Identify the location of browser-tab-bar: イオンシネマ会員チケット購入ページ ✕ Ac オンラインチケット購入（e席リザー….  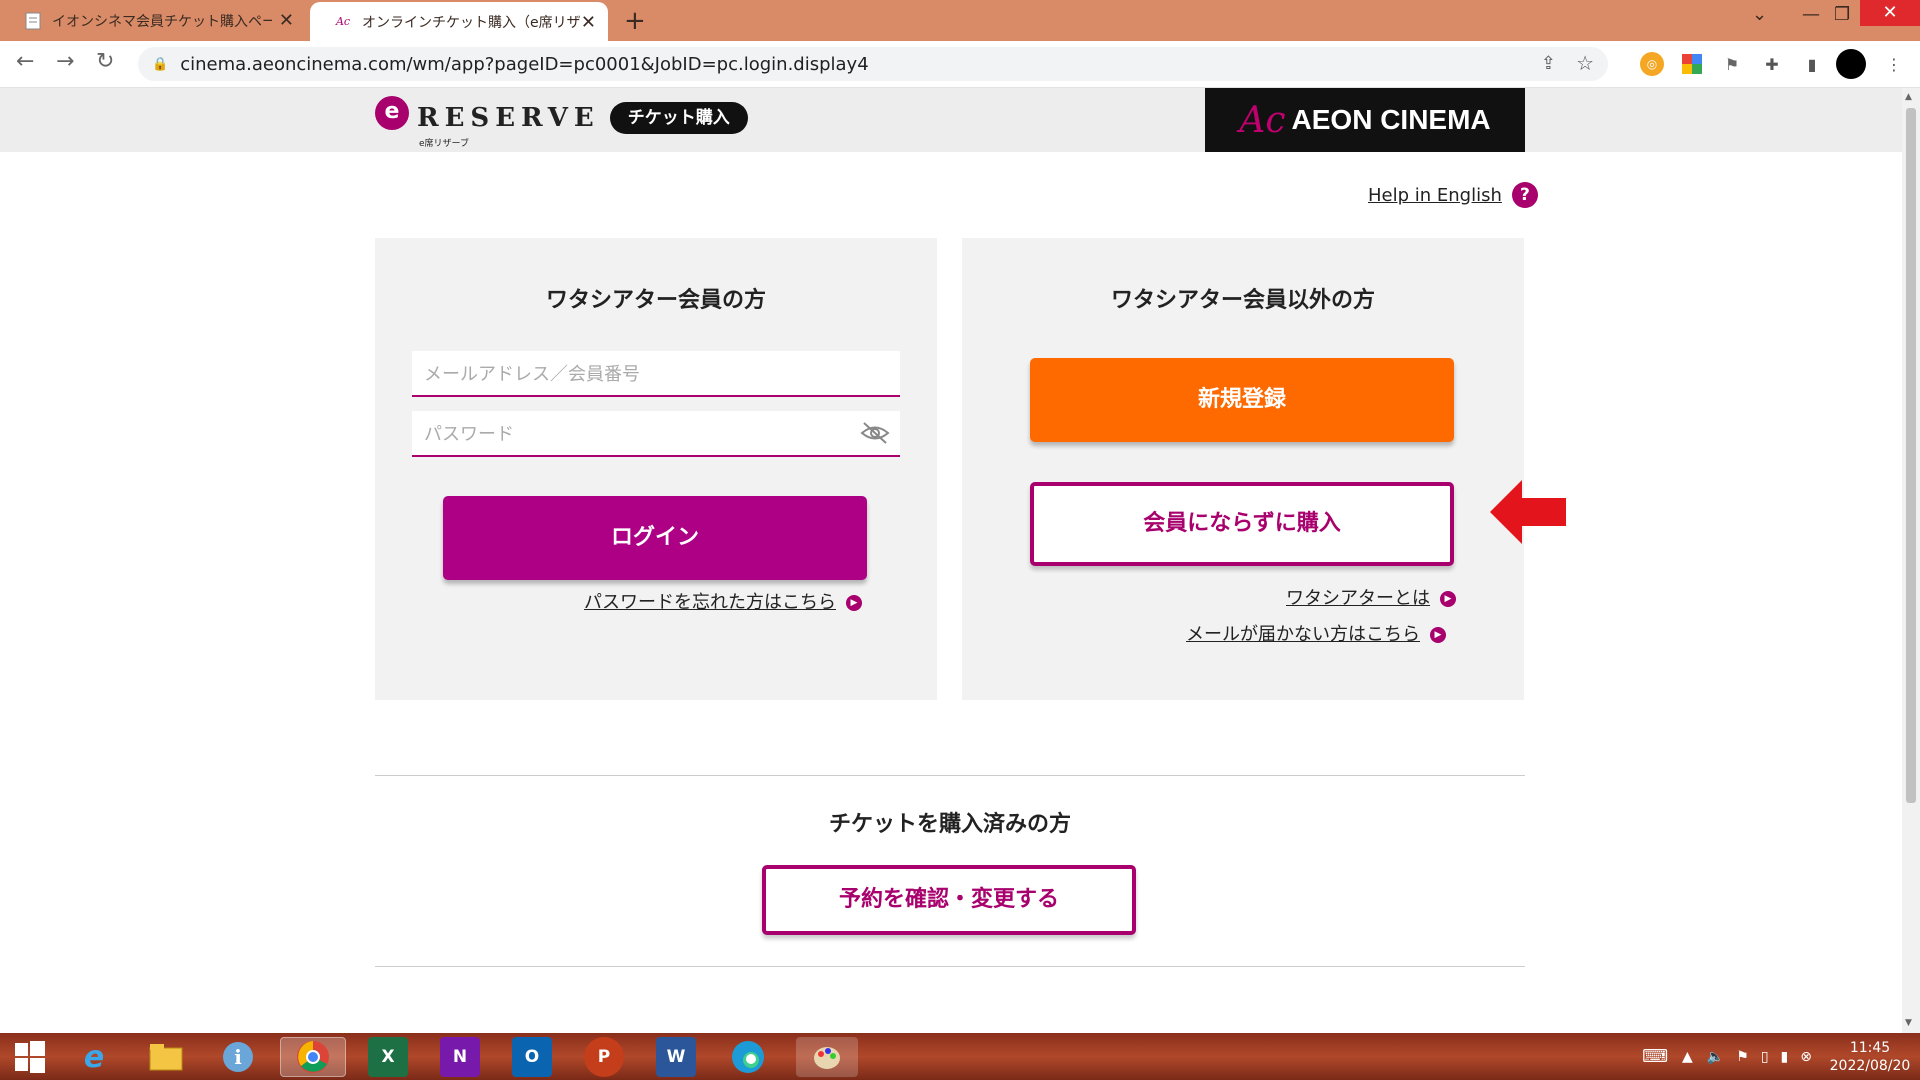
(960, 20).